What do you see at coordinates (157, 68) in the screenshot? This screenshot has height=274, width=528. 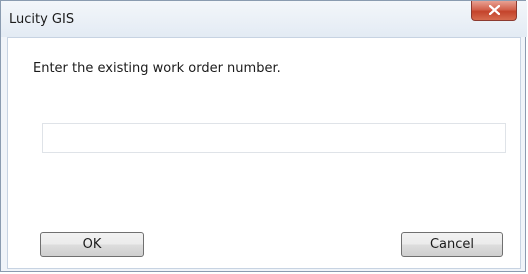 I see `prompt-label: Enter the existing work order number.` at bounding box center [157, 68].